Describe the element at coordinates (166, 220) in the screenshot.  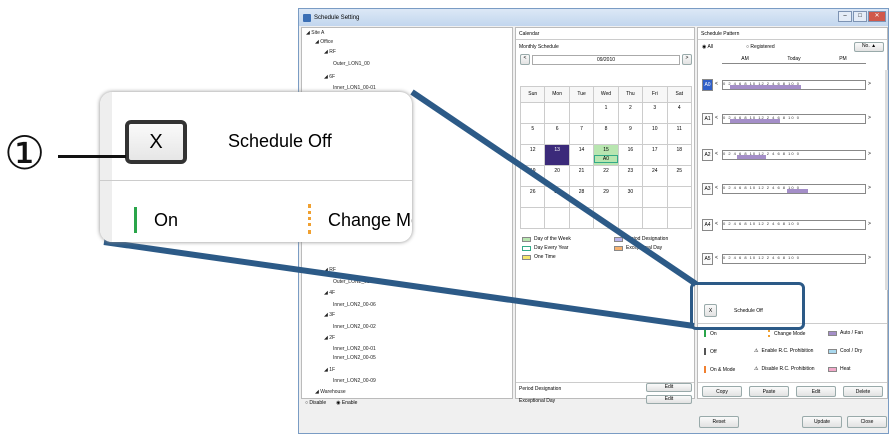
I see `zoom-on-label: On` at that location.